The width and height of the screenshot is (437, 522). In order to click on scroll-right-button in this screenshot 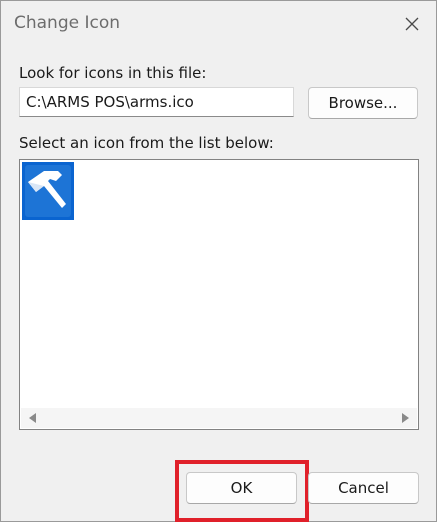, I will do `click(405, 418)`.